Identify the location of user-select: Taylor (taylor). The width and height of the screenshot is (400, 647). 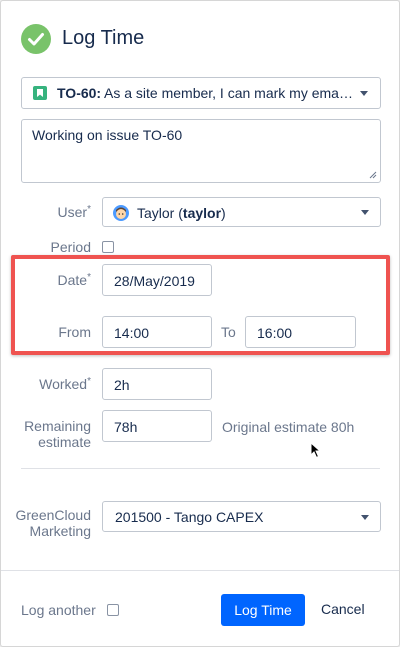
(241, 212).